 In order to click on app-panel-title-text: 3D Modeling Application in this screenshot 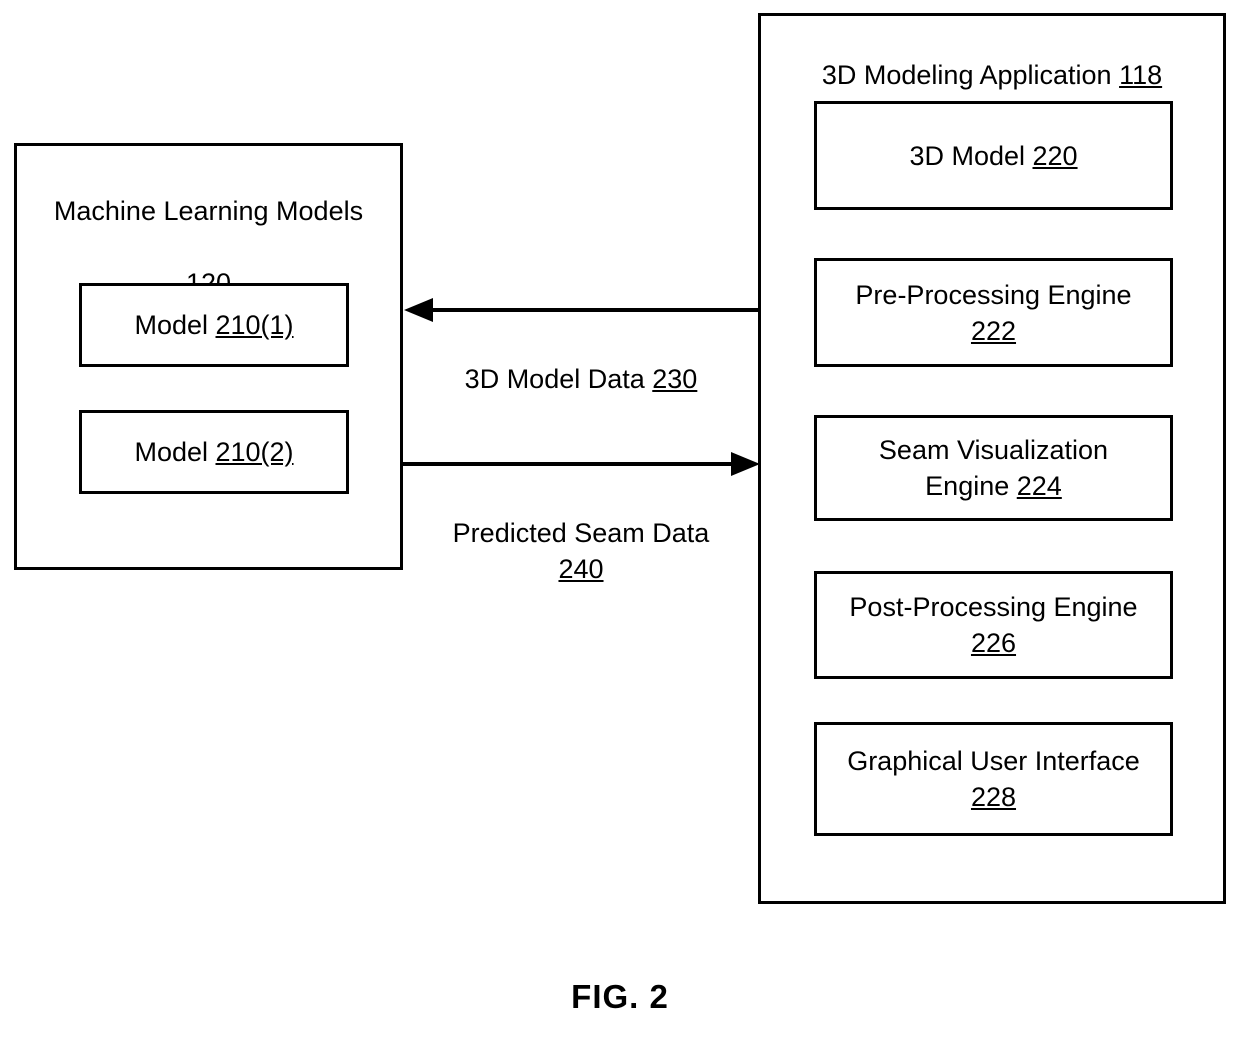, I will do `click(970, 75)`.